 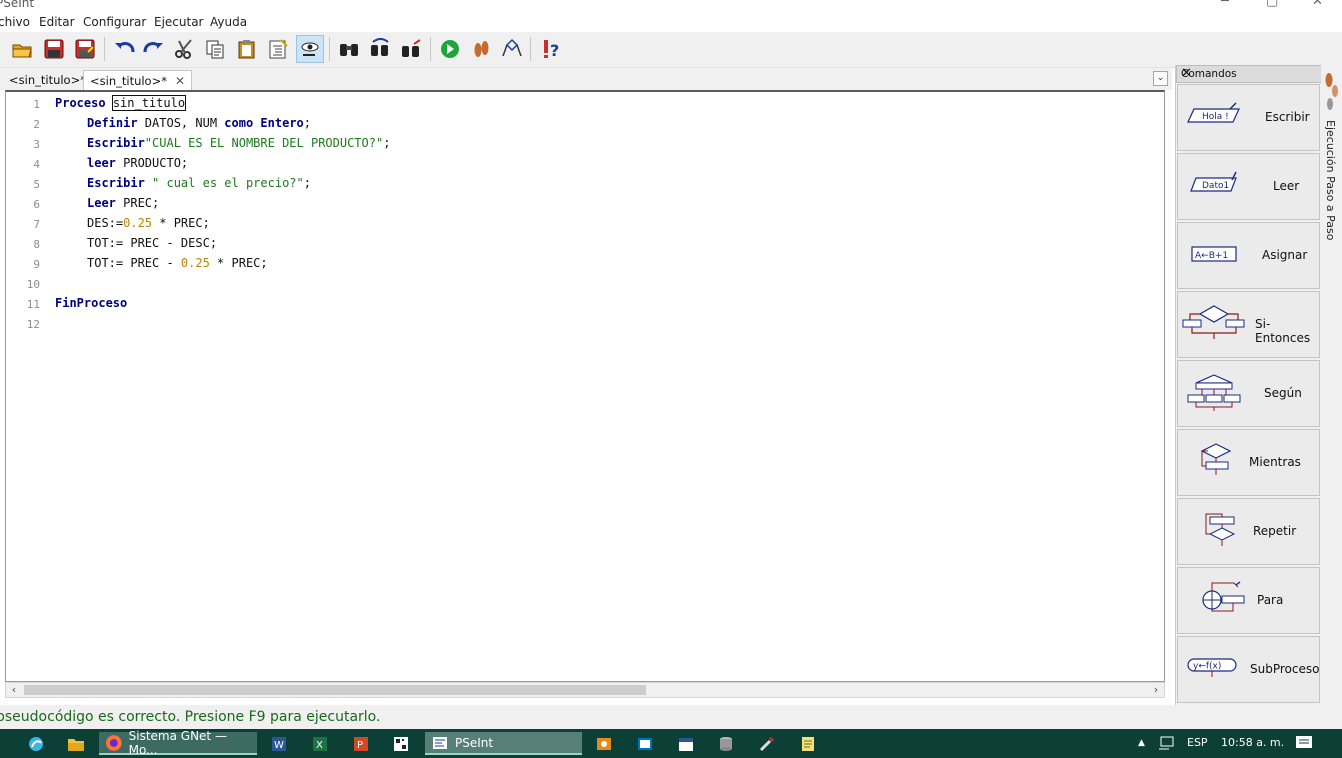 What do you see at coordinates (1330, 180) in the screenshot?
I see `side-tab-label: Ejecución Paso a Paso` at bounding box center [1330, 180].